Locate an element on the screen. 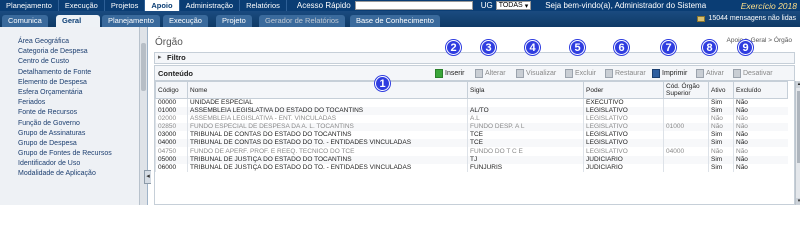  table-cell: 02850 is located at coordinates (171, 127).